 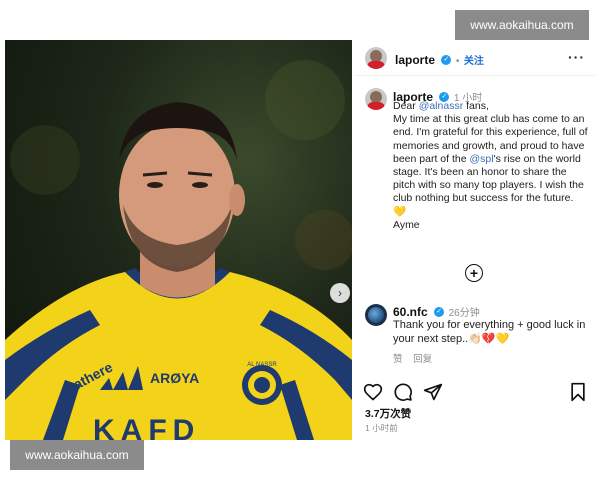 What do you see at coordinates (439, 60) in the screenshot?
I see `header-user-line: laporte ✓ • 关注` at bounding box center [439, 60].